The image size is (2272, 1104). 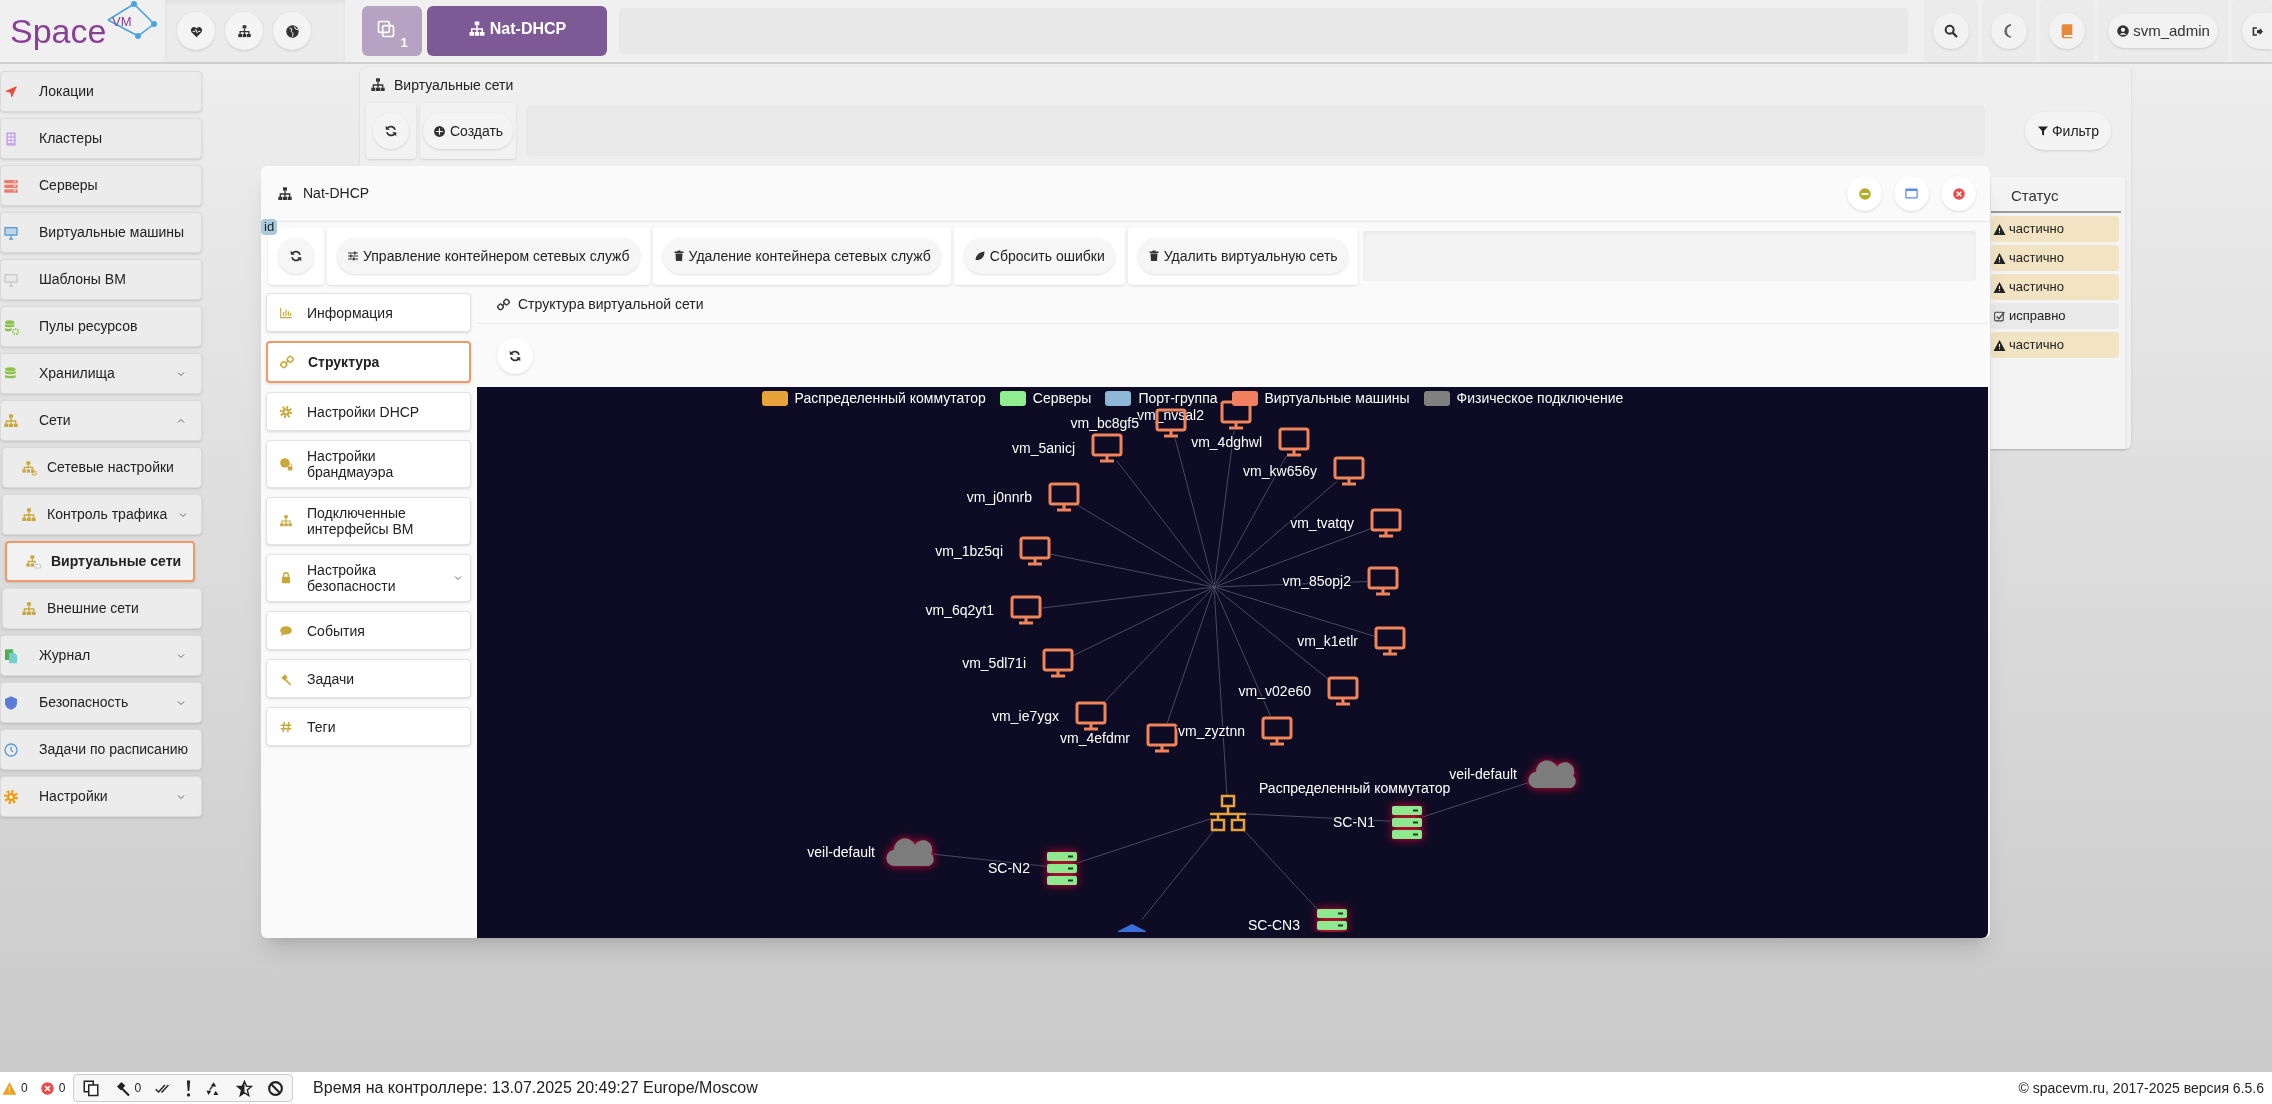 I want to click on moon-button, so click(x=2009, y=31).